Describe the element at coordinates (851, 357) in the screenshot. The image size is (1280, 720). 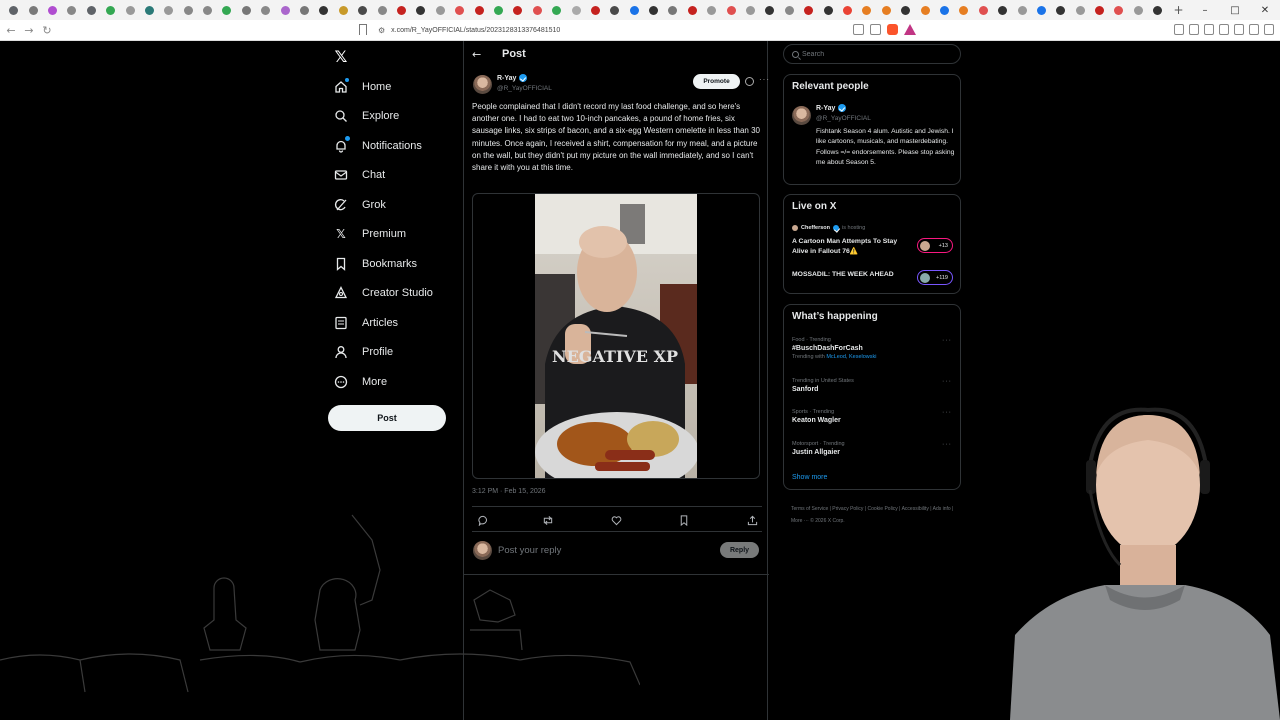
I see `trend-related-links: McLeod, Keselowski` at that location.